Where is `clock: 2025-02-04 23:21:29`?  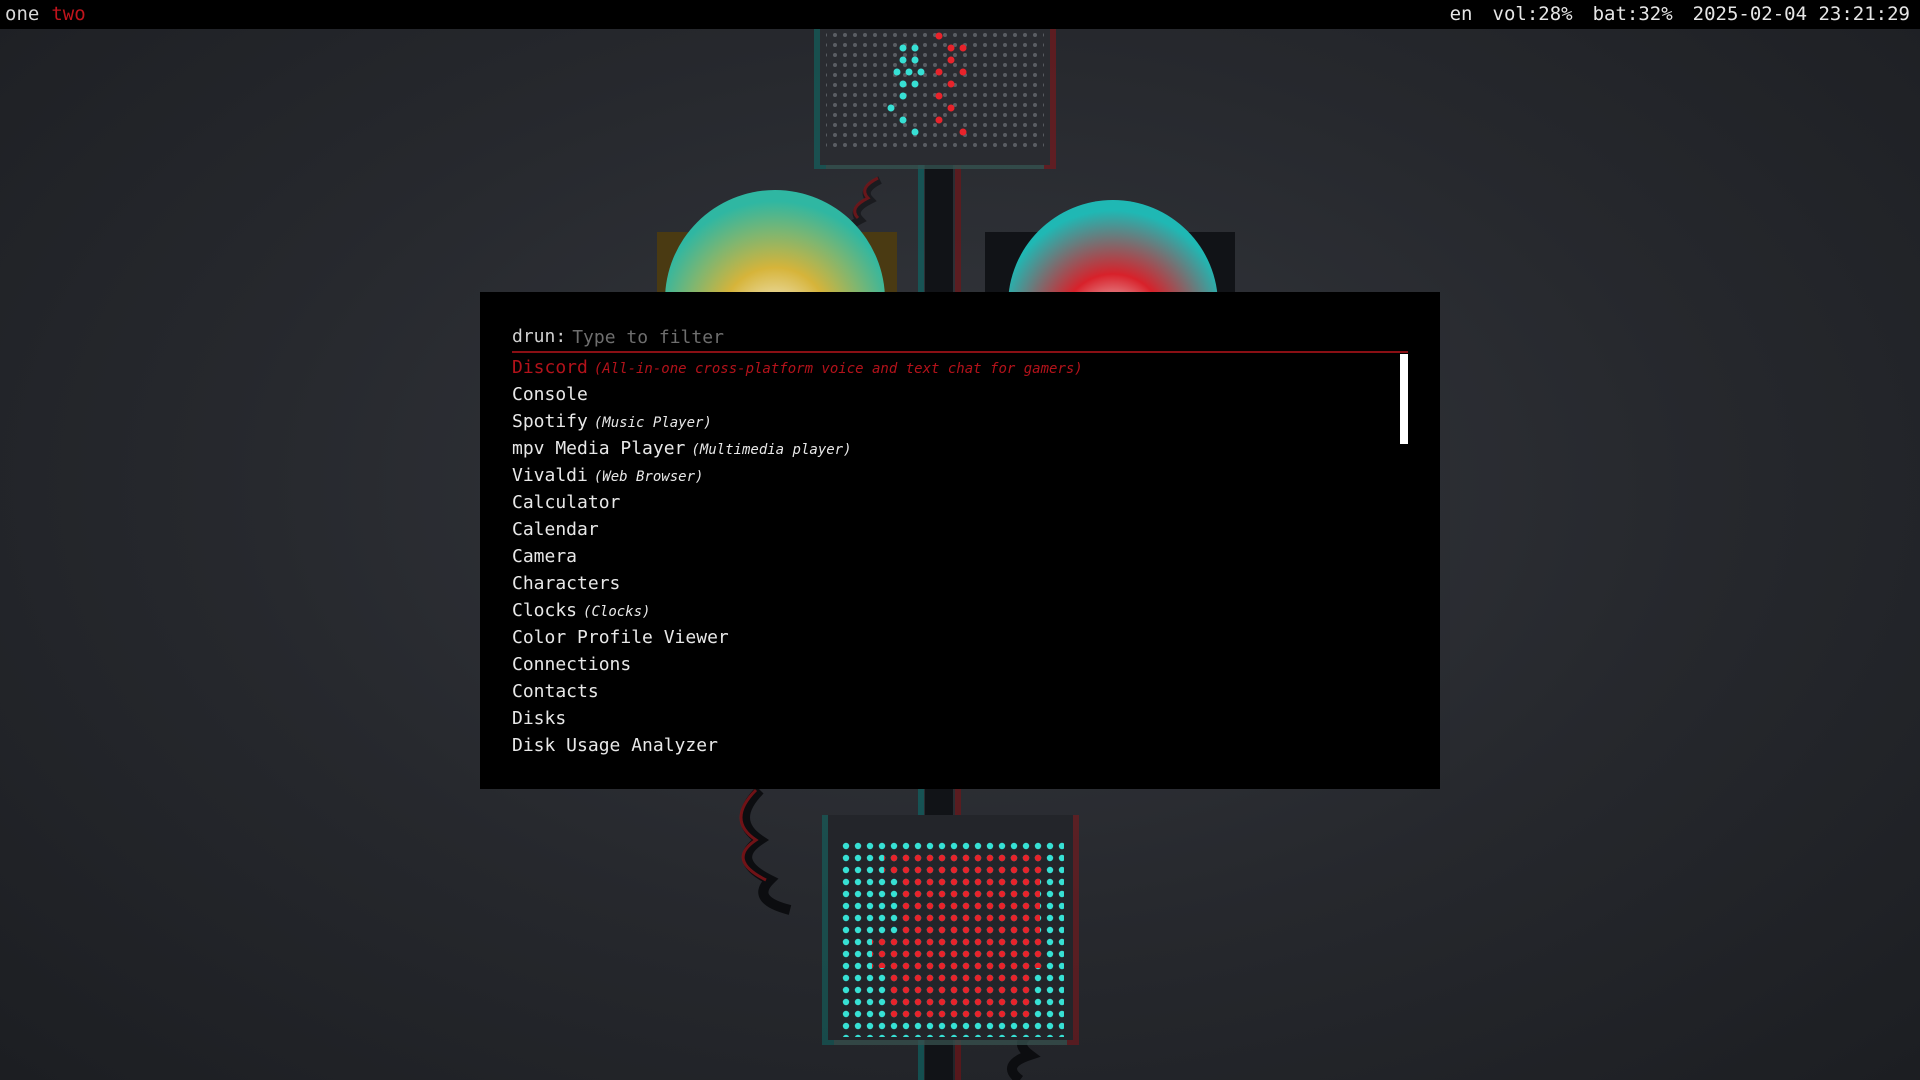 clock: 2025-02-04 23:21:29 is located at coordinates (1801, 14).